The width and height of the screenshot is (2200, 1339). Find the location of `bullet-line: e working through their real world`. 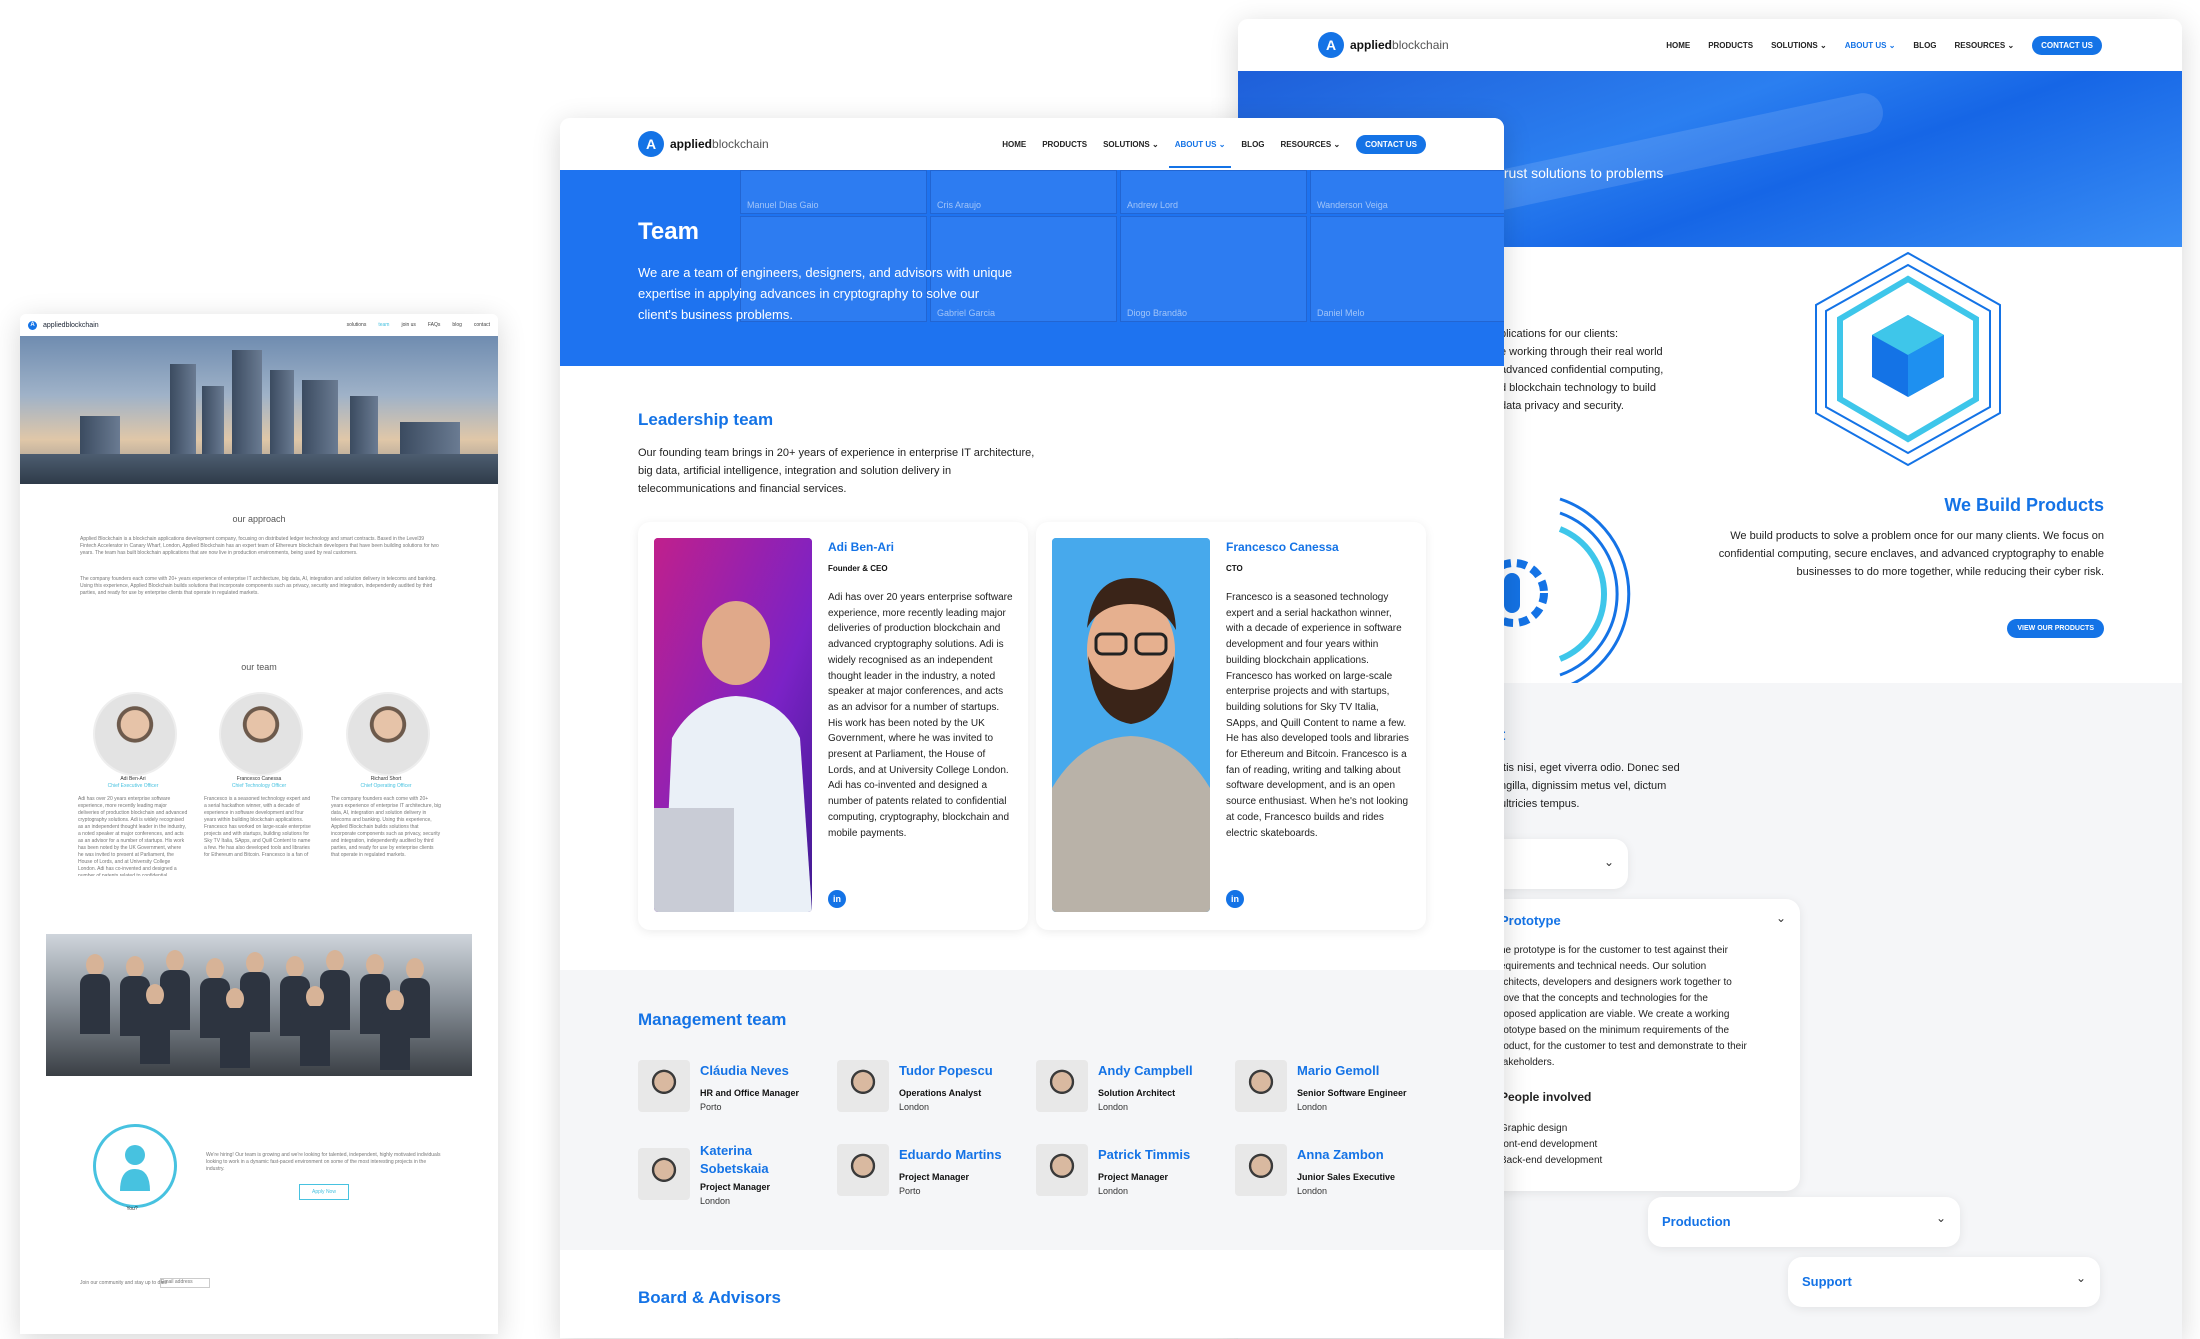

bullet-line: e working through their real world is located at coordinates (1581, 352).